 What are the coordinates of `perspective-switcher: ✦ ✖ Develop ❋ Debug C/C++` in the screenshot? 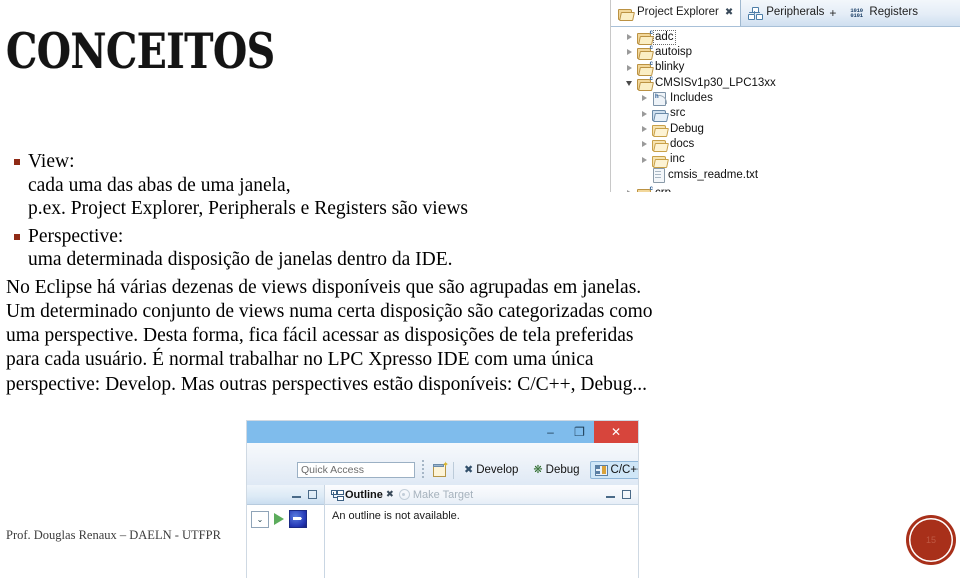 It's located at (535, 470).